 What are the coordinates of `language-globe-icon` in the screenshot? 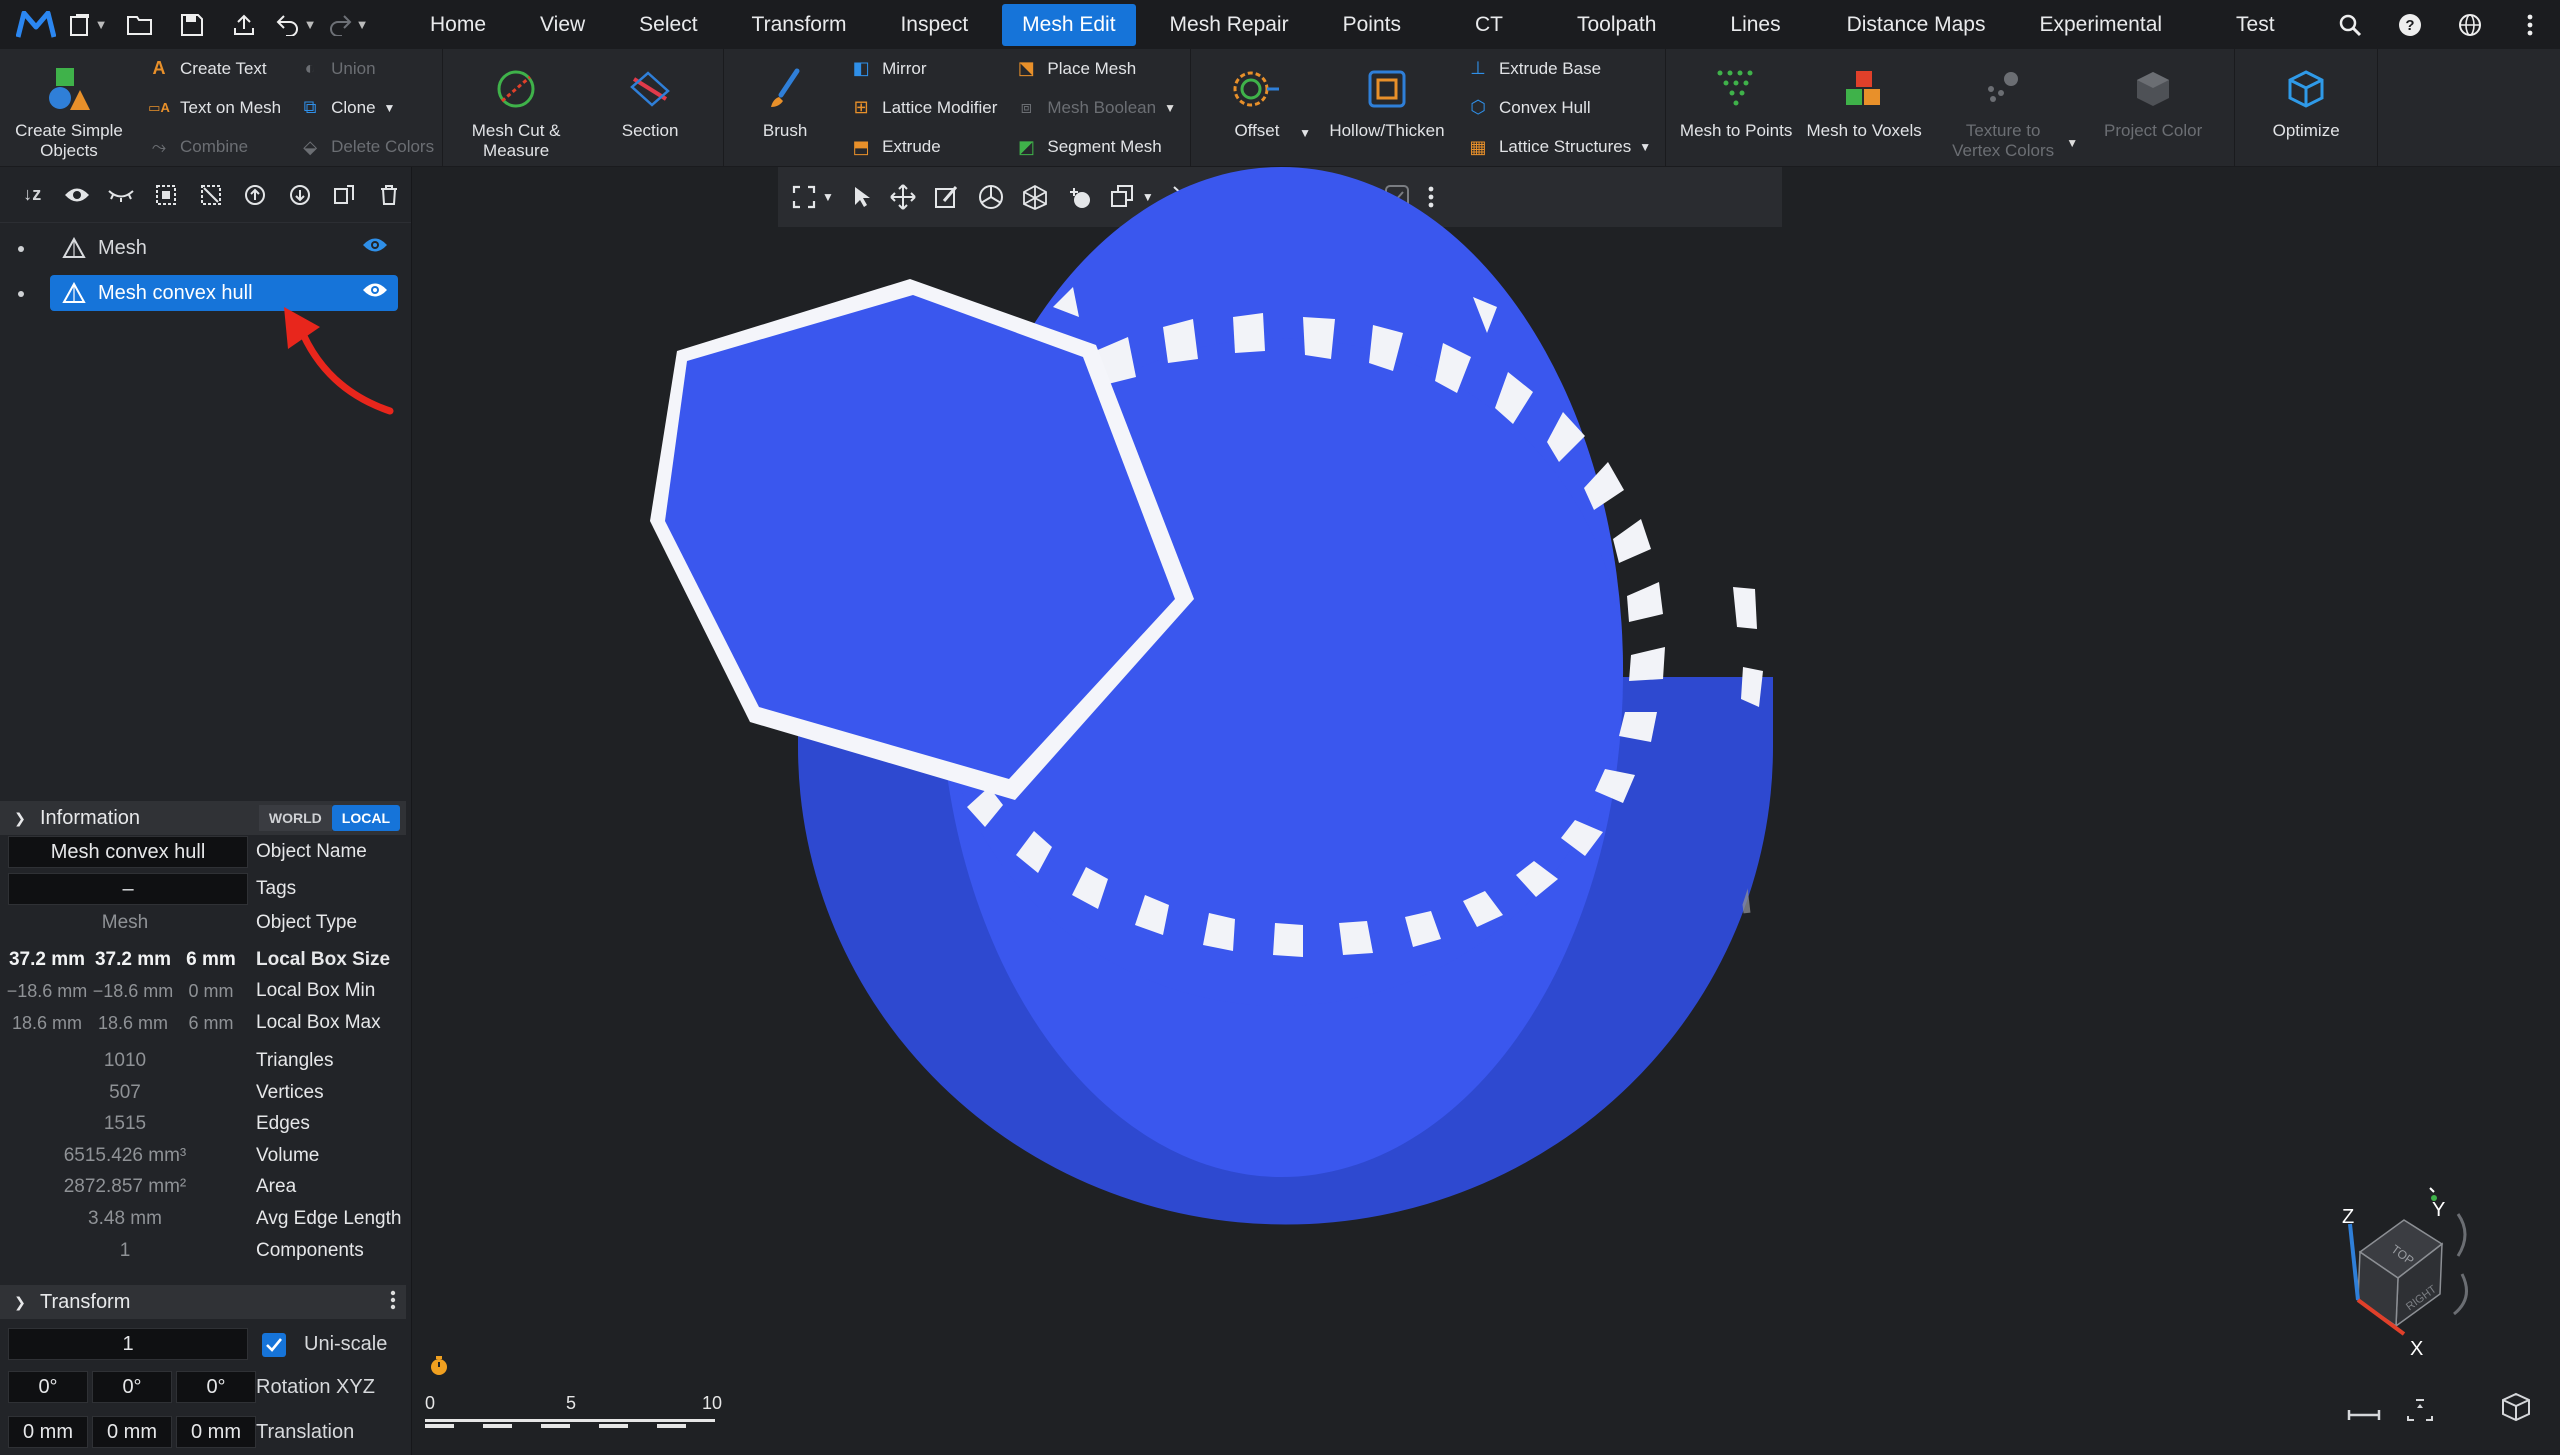 It's located at (2470, 24).